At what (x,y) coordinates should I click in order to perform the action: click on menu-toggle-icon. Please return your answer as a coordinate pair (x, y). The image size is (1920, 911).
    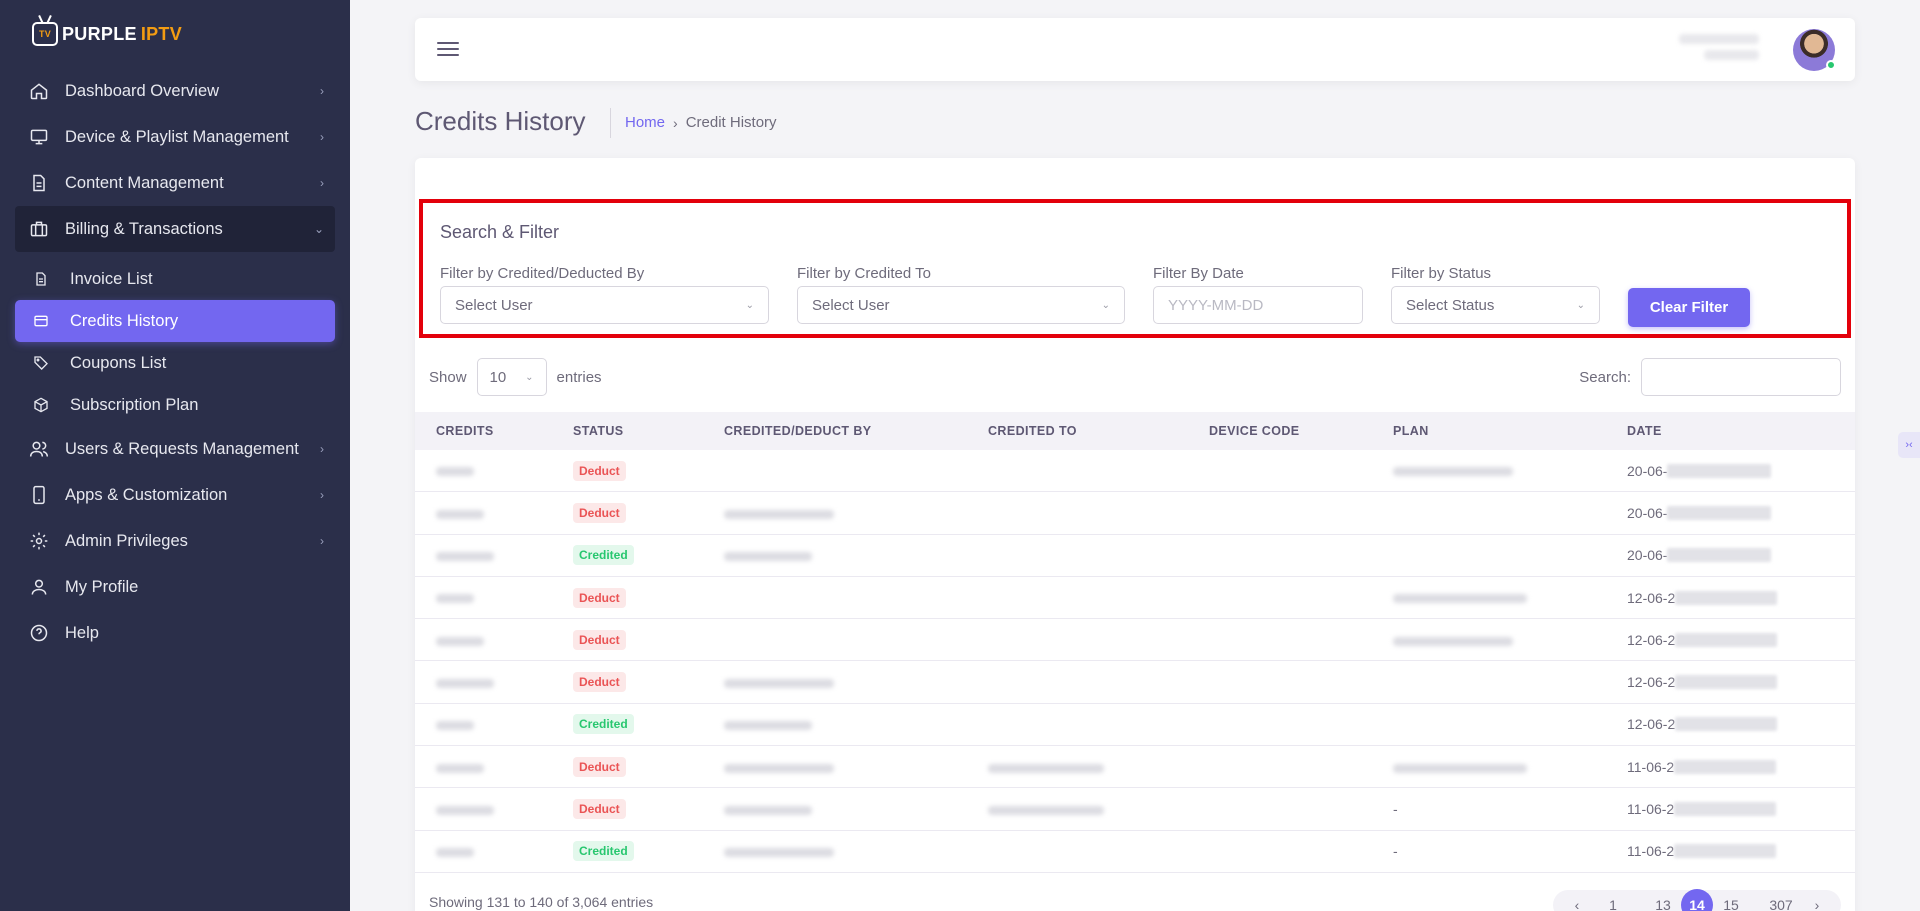
    Looking at the image, I should click on (448, 49).